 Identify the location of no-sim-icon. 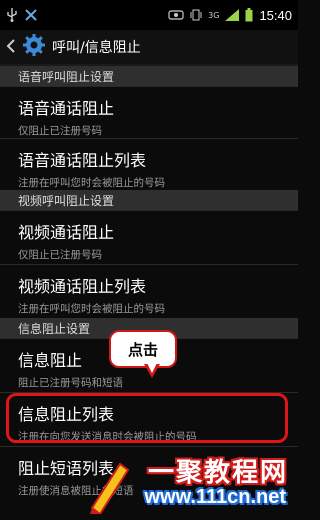
(176, 15).